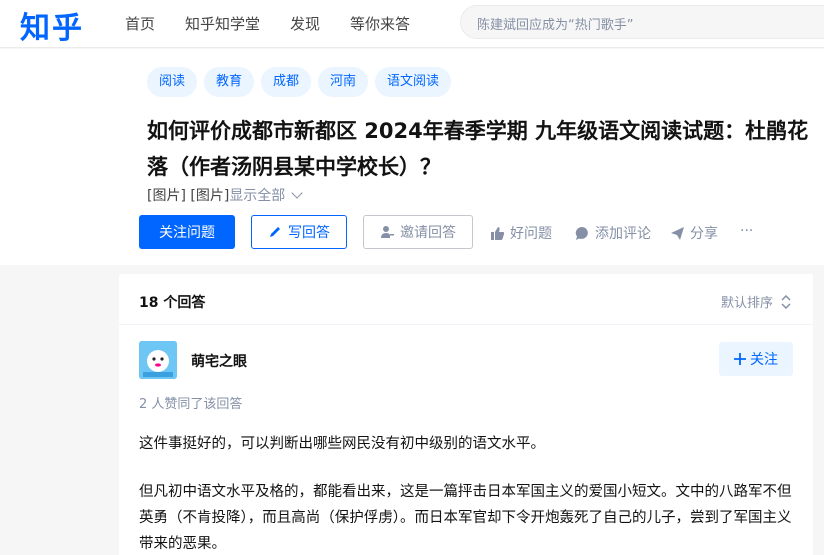 Image resolution: width=824 pixels, height=555 pixels. Describe the element at coordinates (222, 23) in the screenshot. I see `nav-zhixuetang: 知乎知学堂` at that location.